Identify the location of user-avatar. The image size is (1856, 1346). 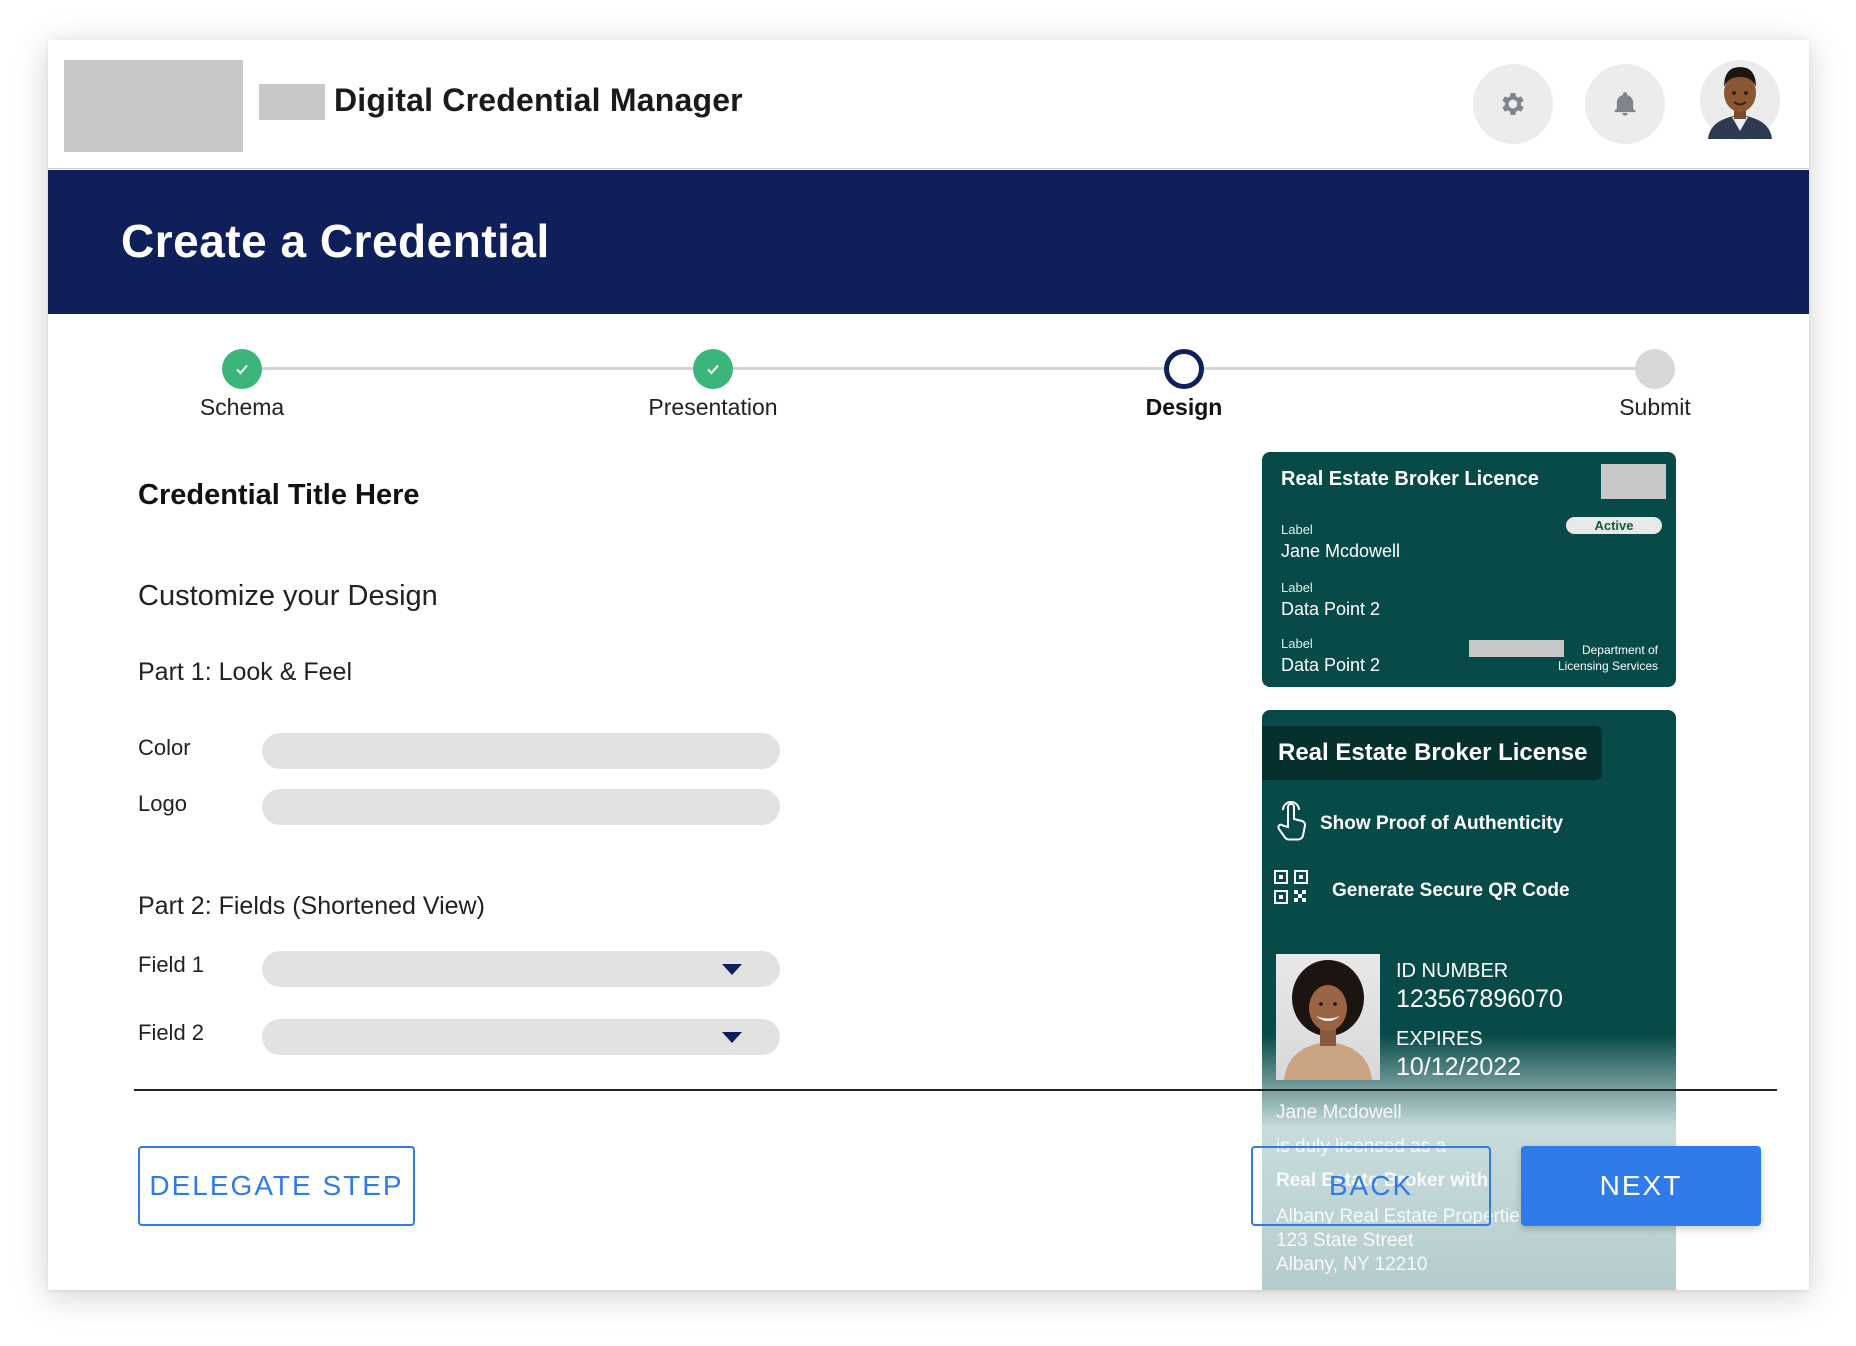
(1740, 100).